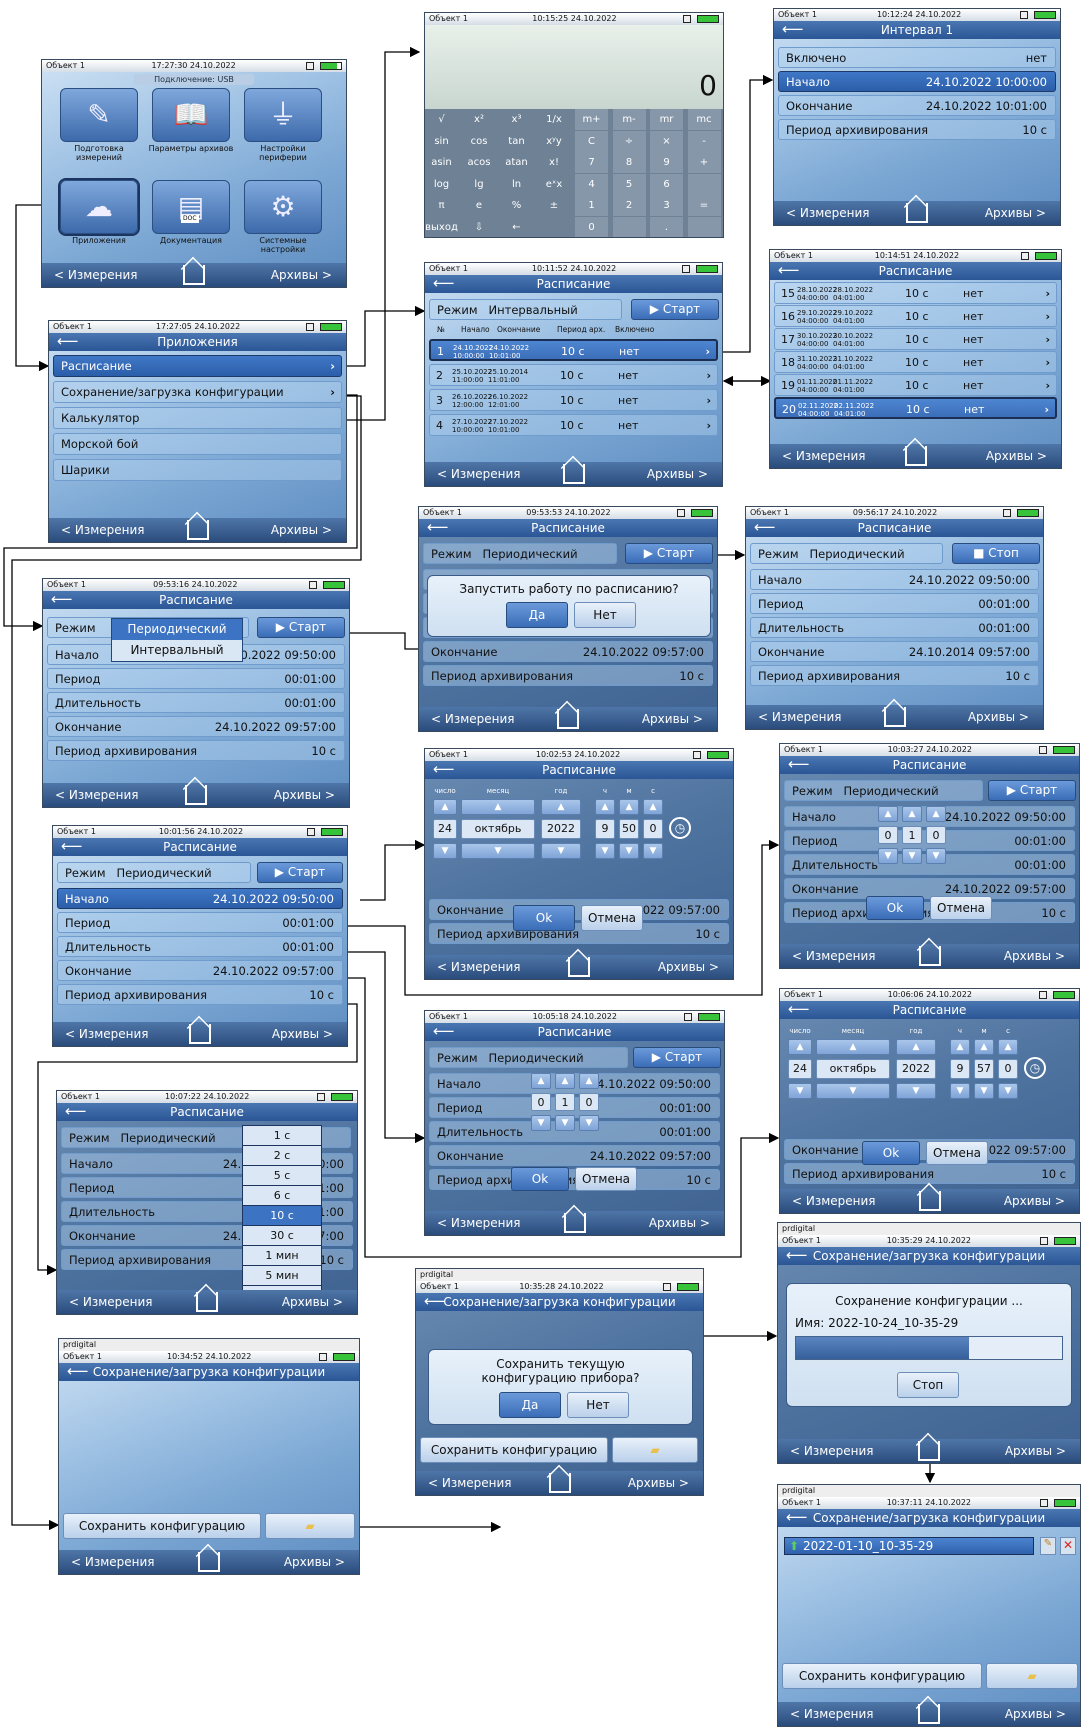 Image resolution: width=1081 pixels, height=1731 pixels. What do you see at coordinates (516, 227) in the screenshot?
I see `calc-key: ←` at bounding box center [516, 227].